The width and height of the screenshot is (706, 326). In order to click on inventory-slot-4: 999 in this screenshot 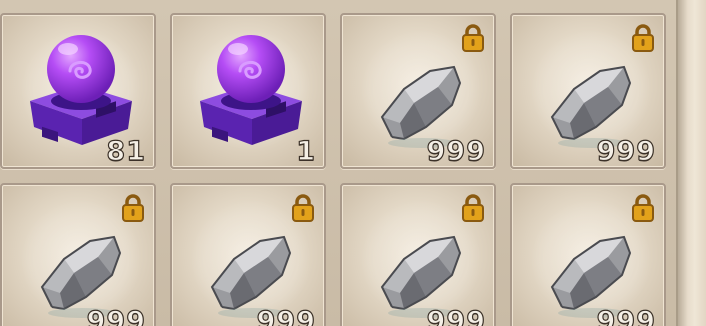, I will do `click(588, 91)`.